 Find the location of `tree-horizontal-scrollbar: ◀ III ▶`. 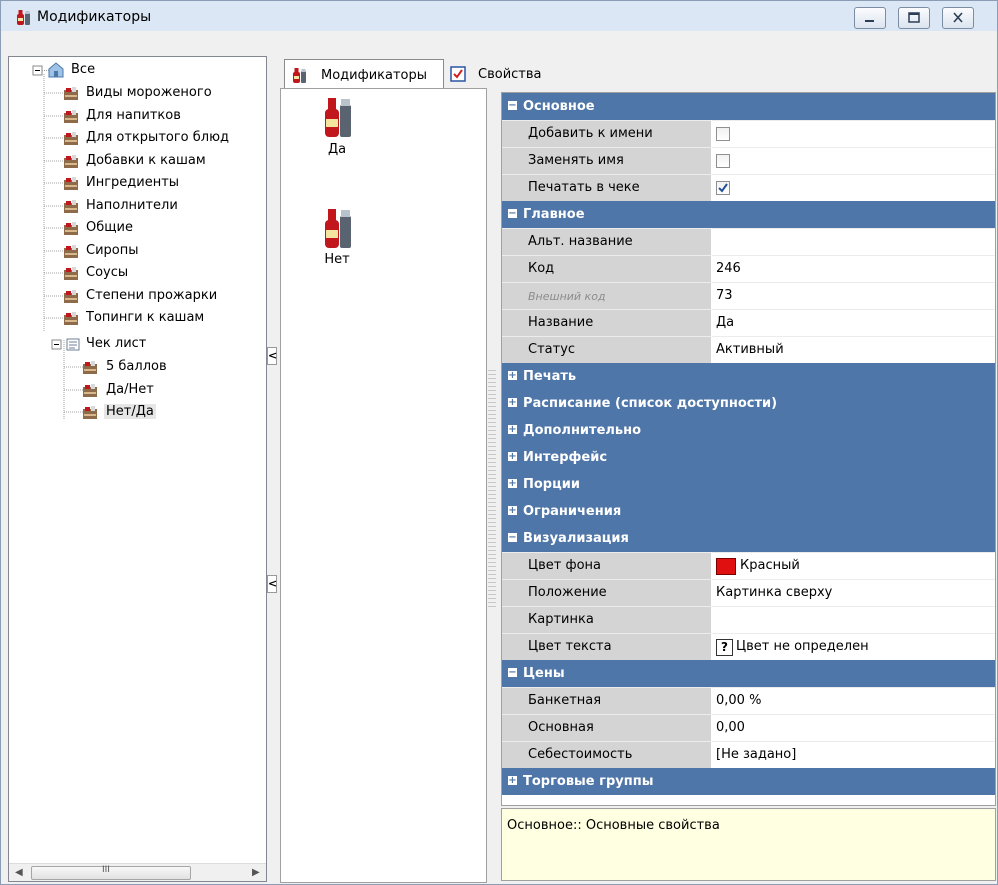

tree-horizontal-scrollbar: ◀ III ▶ is located at coordinates (137, 872).